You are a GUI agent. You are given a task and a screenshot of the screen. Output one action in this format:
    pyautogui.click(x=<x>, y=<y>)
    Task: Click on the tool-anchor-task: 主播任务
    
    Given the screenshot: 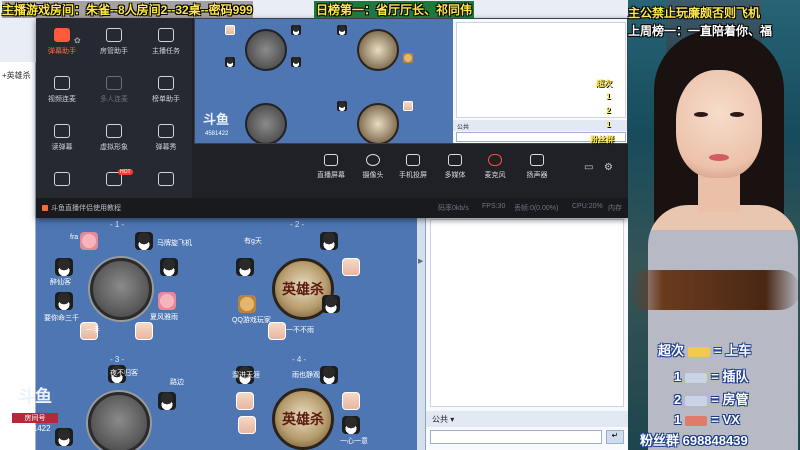 What is the action you would take?
    pyautogui.click(x=166, y=48)
    